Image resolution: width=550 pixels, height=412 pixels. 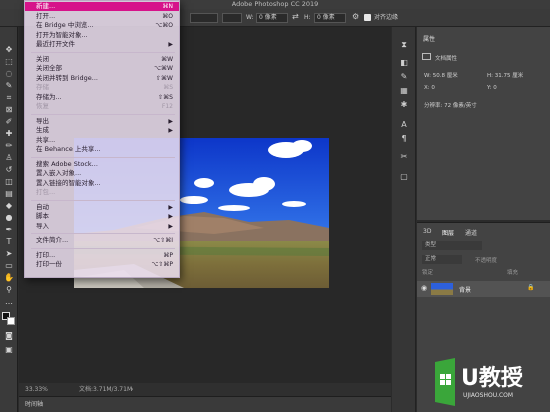 I want to click on tab-3d: 3D, so click(x=427, y=231).